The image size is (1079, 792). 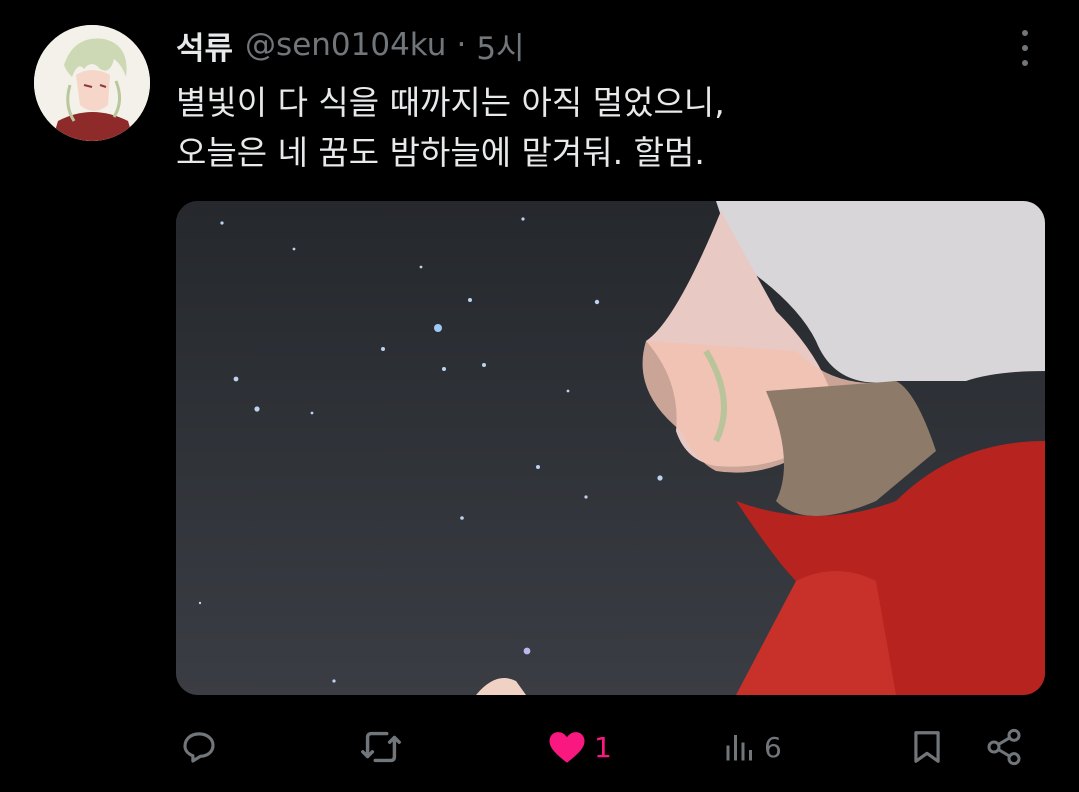 I want to click on share-icon, so click(x=1004, y=747).